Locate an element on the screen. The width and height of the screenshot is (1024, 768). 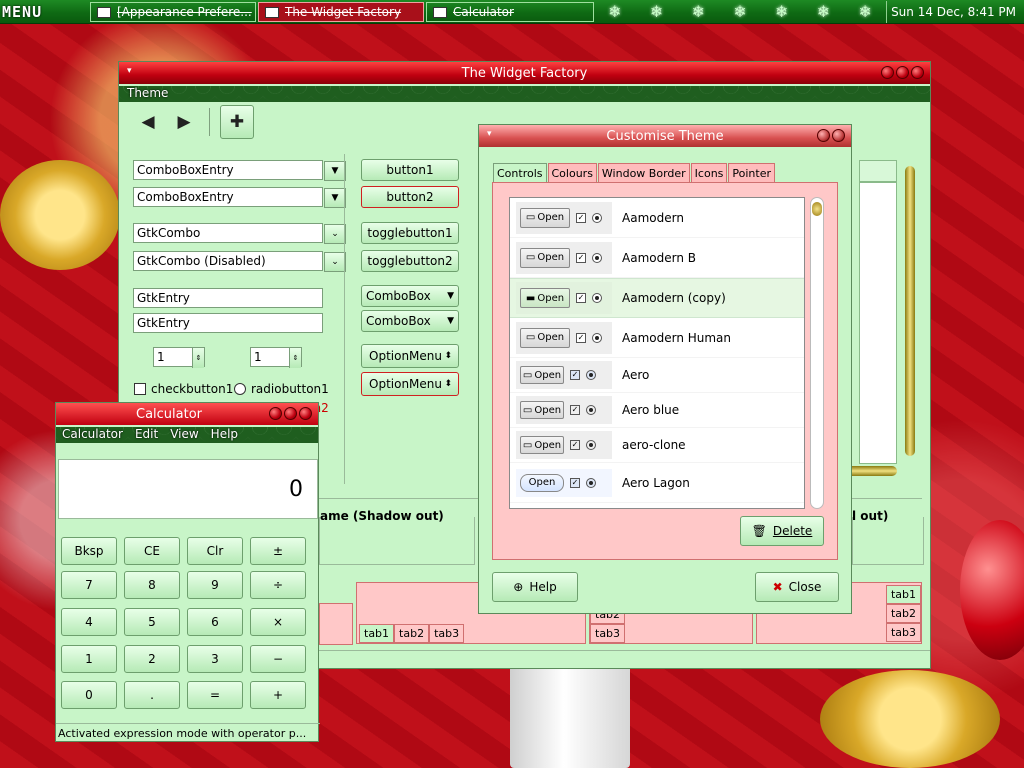
spinbutton-2: 1 ⇕ is located at coordinates (276, 357).